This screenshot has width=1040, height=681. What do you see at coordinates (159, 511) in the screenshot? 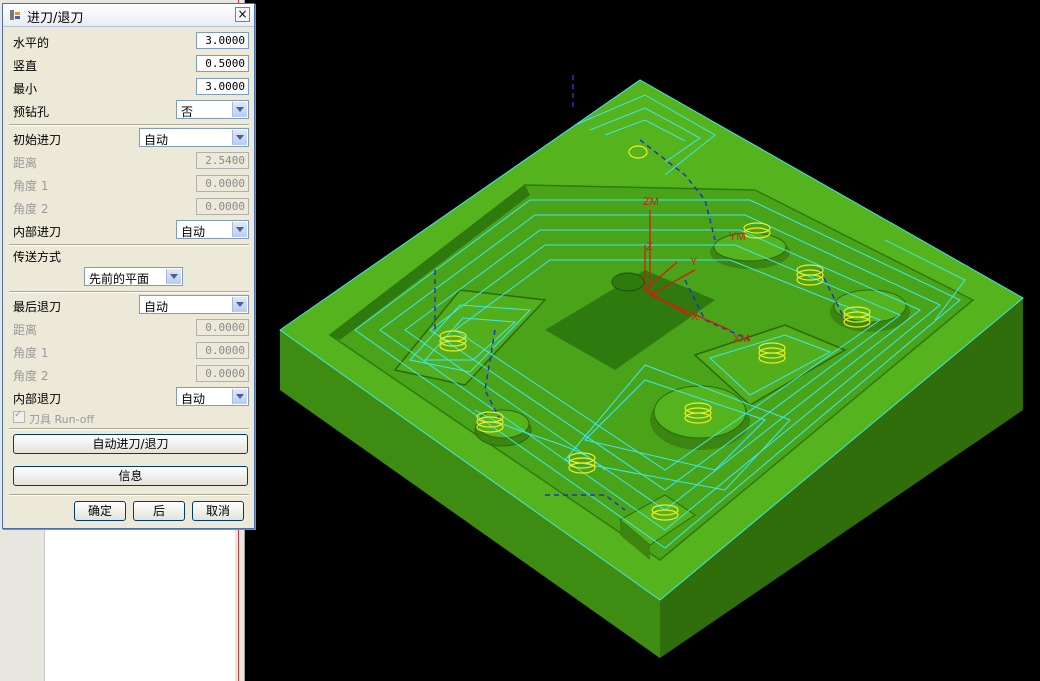
I see `back-button: 后` at bounding box center [159, 511].